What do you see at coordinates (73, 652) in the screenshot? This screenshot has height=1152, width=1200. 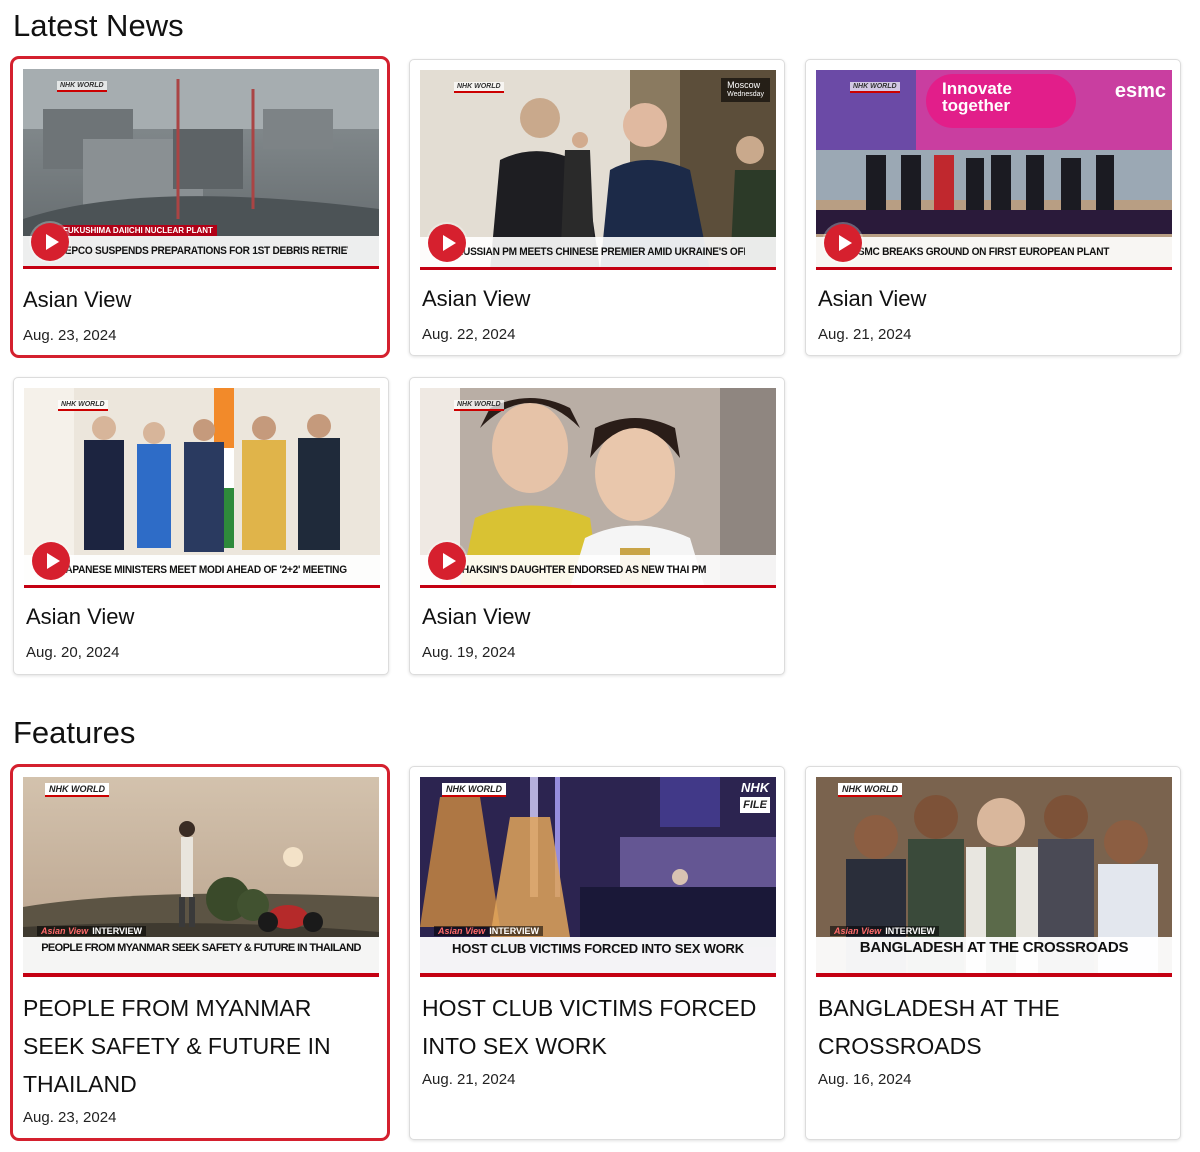 I see `card-date: Aug. 20, 2024` at bounding box center [73, 652].